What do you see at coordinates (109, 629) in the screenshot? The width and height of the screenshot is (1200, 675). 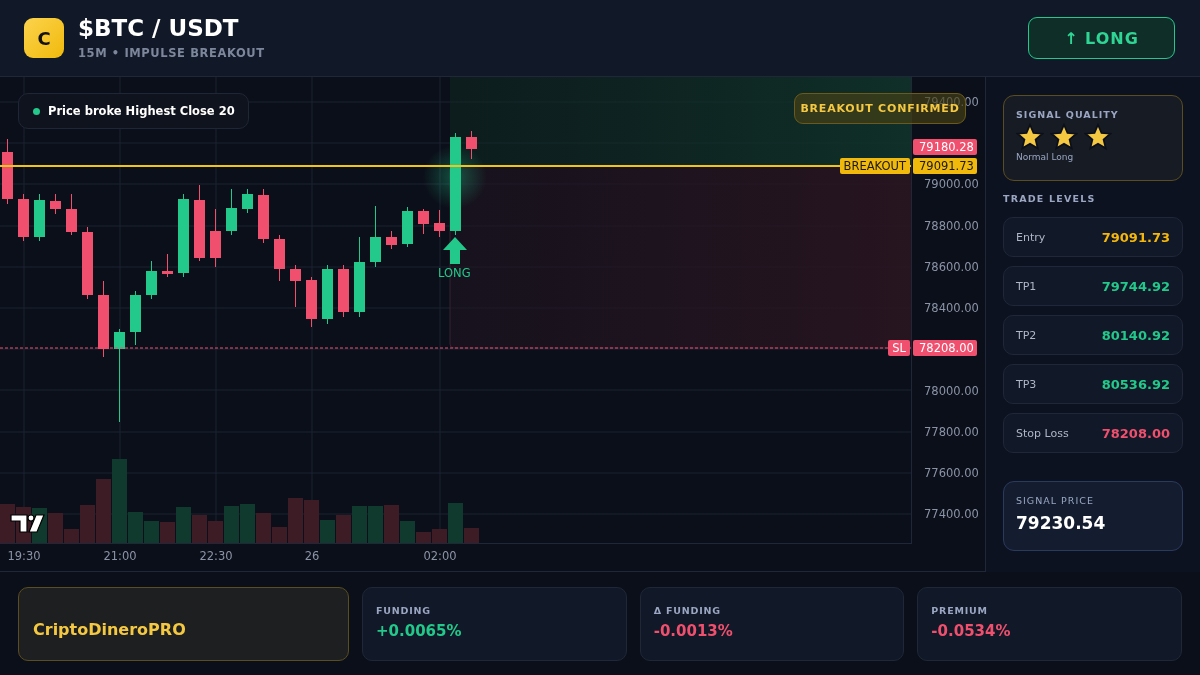 I see `brand-name: CriptoDineroPRO` at bounding box center [109, 629].